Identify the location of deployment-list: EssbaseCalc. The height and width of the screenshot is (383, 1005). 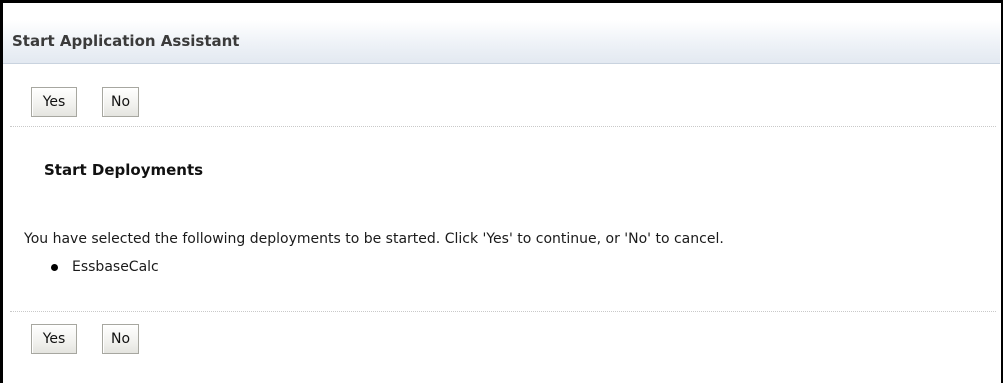
(102, 267).